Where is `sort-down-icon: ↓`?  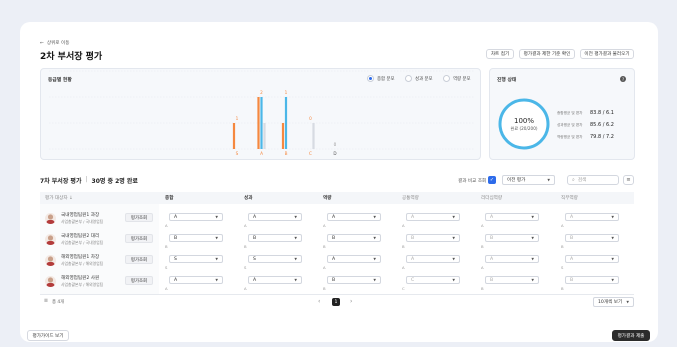 sort-down-icon: ↓ is located at coordinates (71, 198).